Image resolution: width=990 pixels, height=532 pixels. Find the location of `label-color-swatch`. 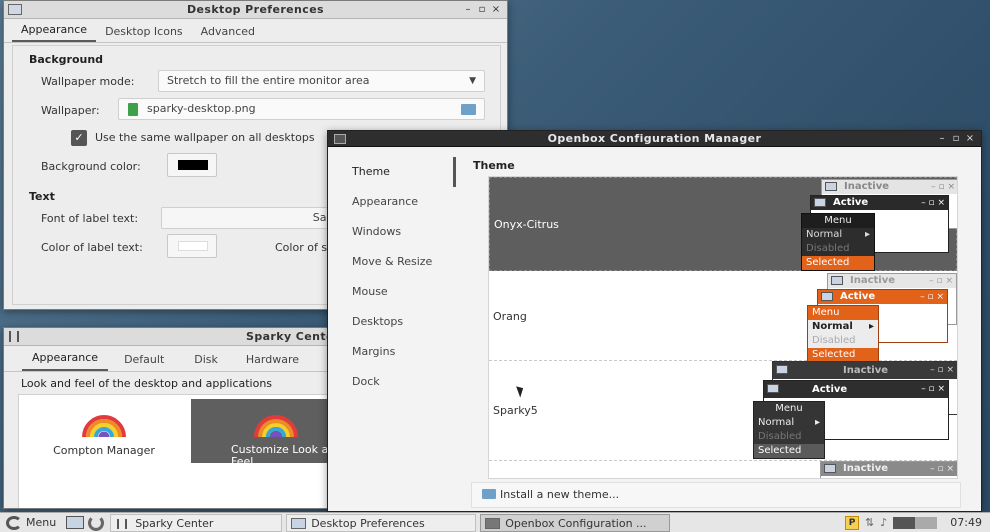

label-color-swatch is located at coordinates (193, 246).